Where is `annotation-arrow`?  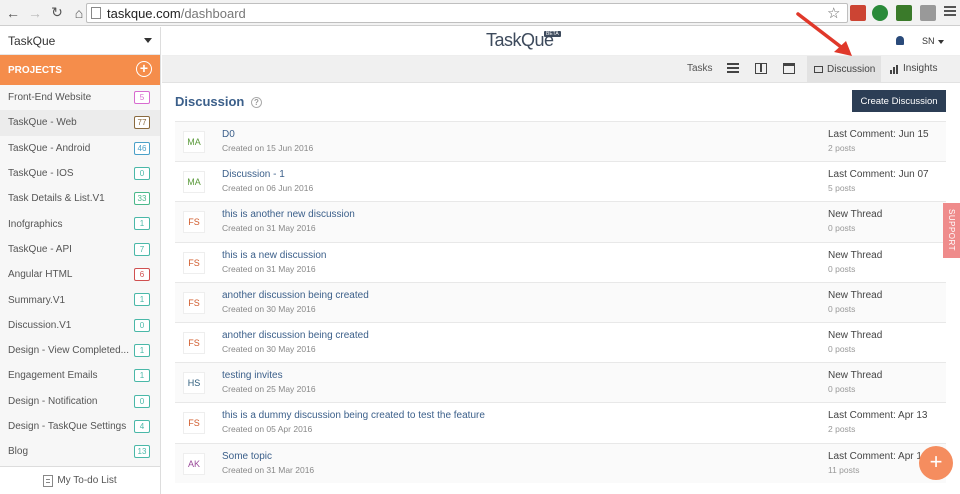 annotation-arrow is located at coordinates (824, 34).